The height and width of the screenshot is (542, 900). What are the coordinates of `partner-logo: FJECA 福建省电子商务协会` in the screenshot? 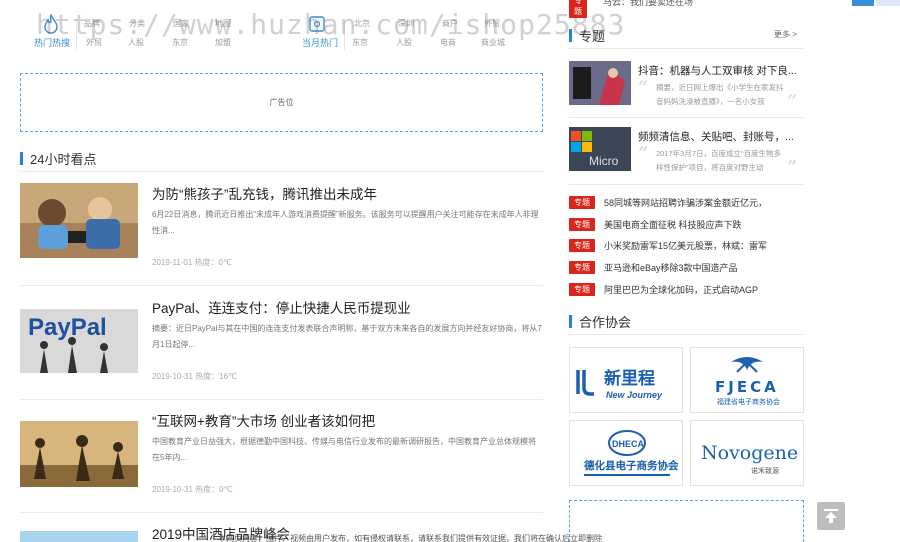 It's located at (747, 380).